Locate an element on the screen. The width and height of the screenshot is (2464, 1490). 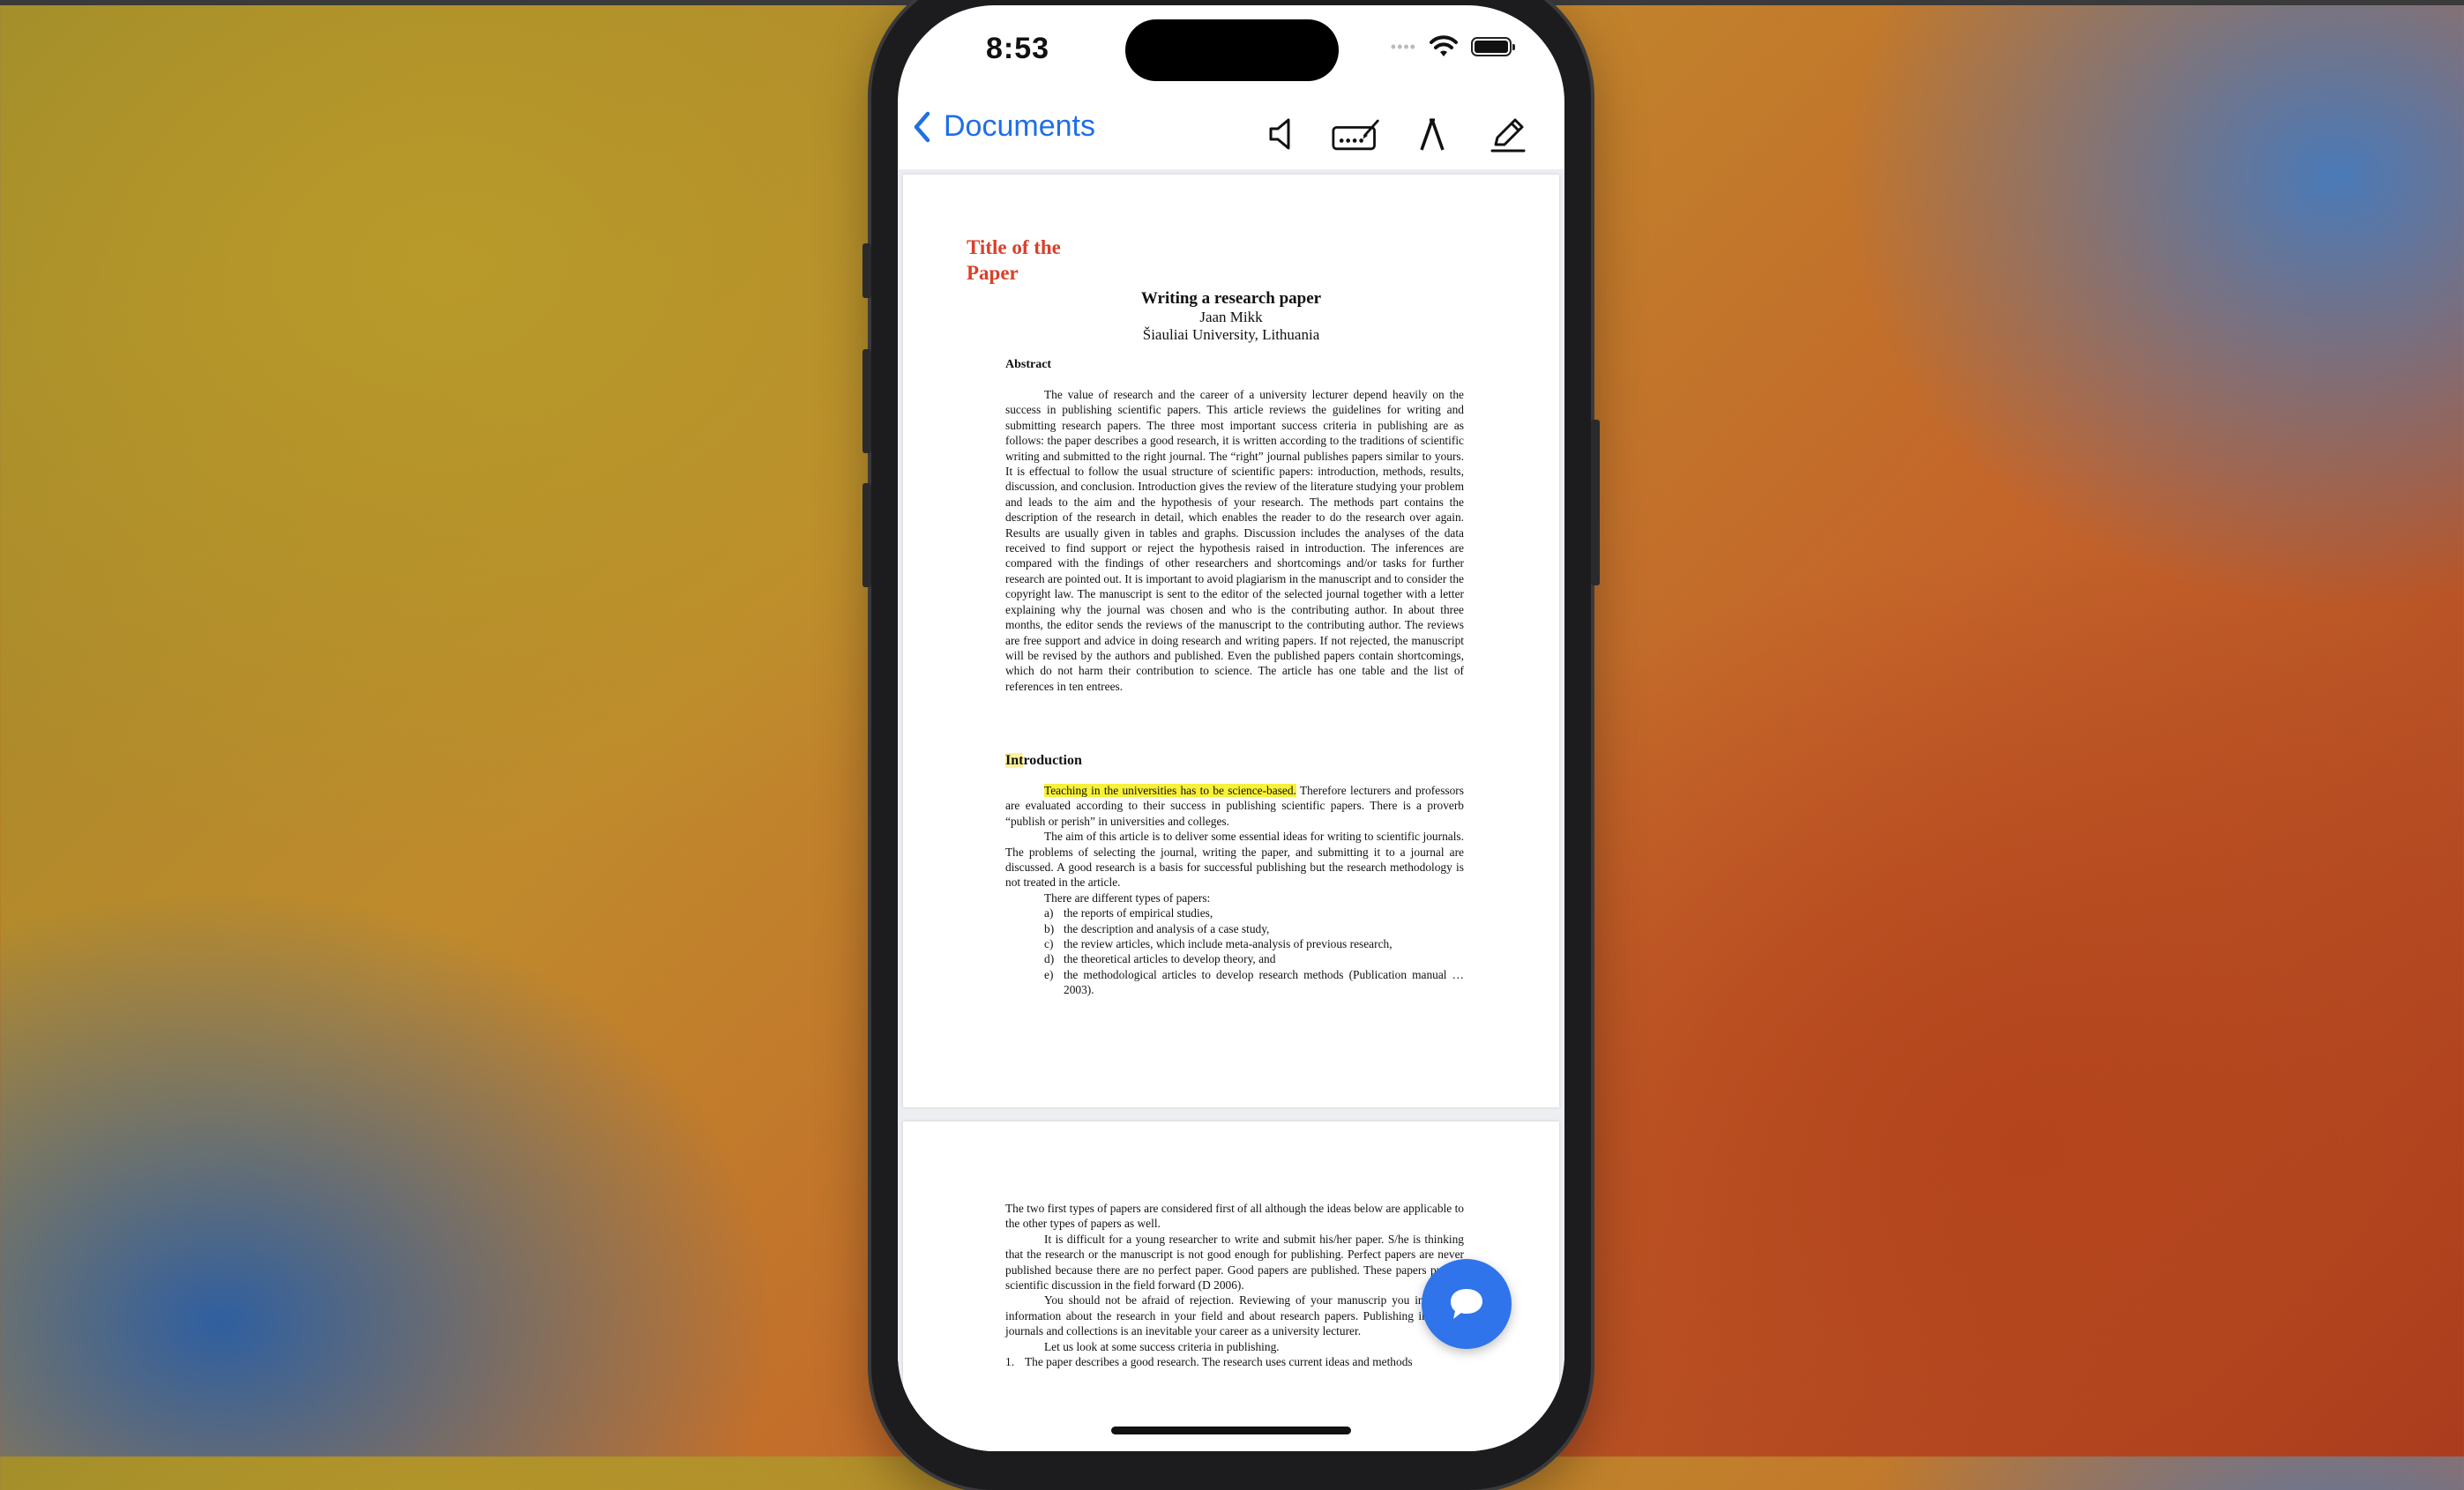
home-indicator is located at coordinates (1231, 1430).